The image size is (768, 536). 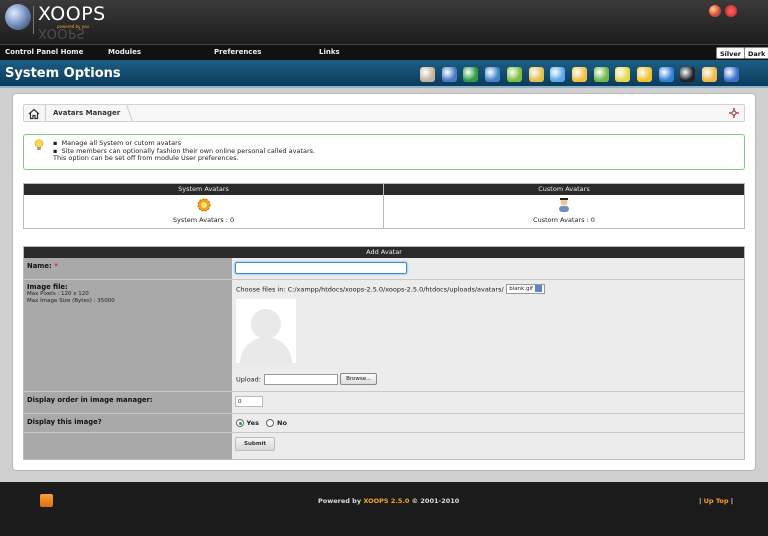 I want to click on theme-dark-button: Dark, so click(x=756, y=53).